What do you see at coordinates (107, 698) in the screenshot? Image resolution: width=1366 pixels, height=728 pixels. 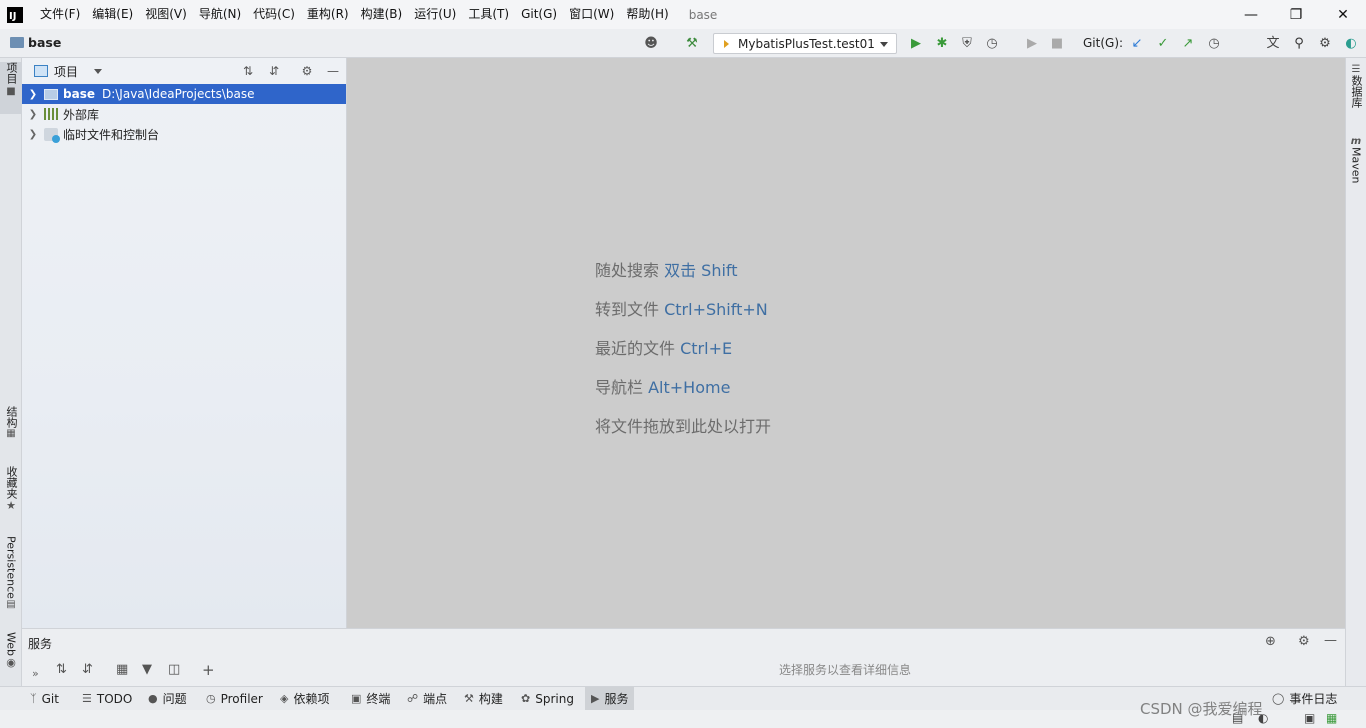 I see `tab-todo: ☰ TODO` at bounding box center [107, 698].